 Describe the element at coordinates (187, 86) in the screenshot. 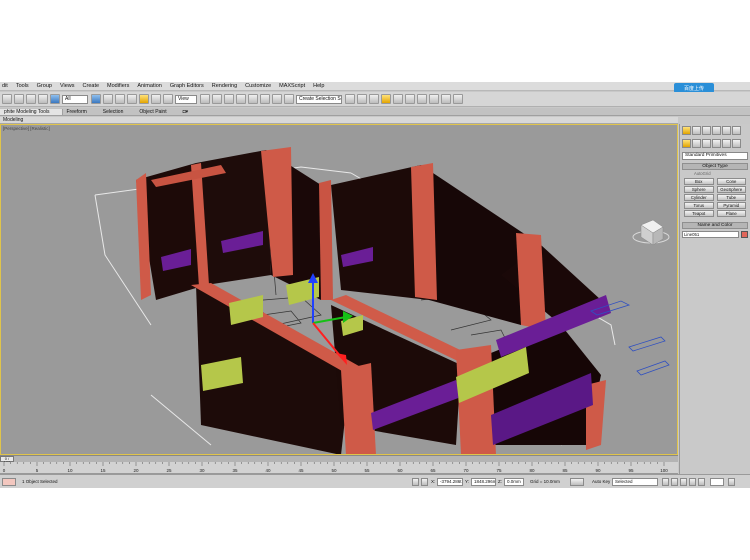

I see `menu-graph-editors: Graph Editors` at that location.